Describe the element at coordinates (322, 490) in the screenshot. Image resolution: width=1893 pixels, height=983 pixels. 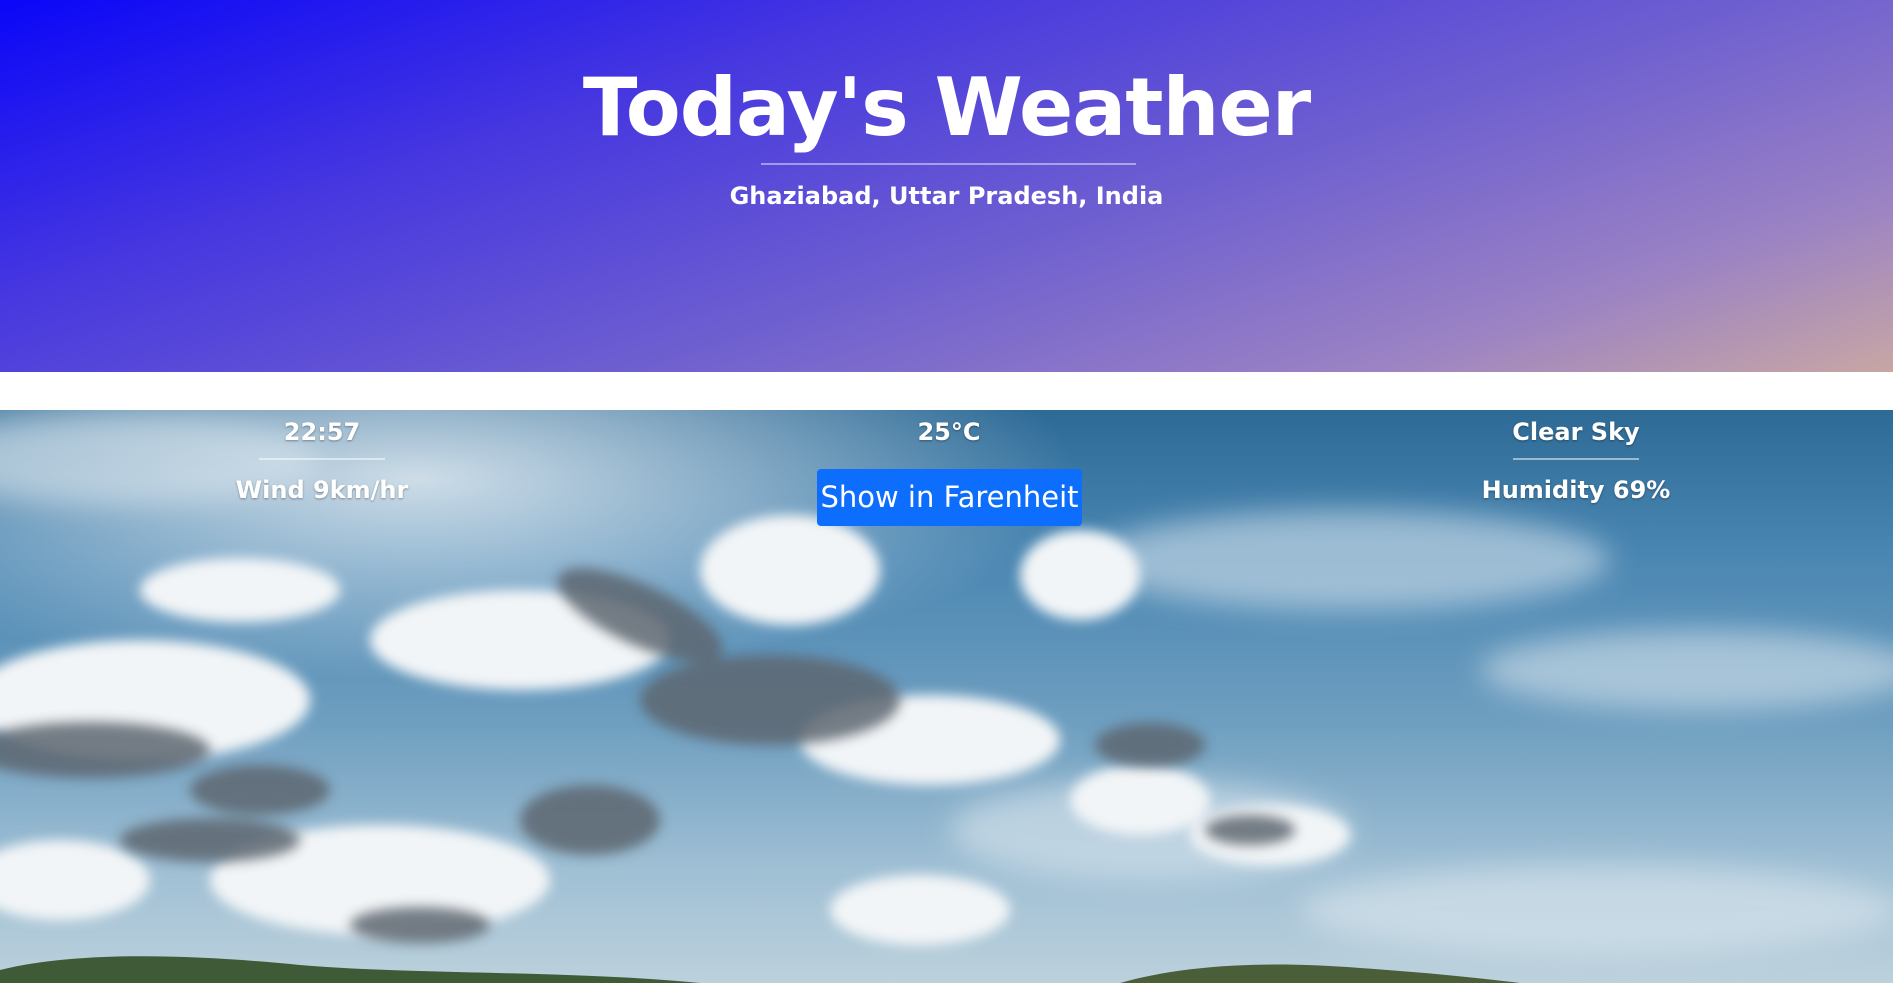
I see `wind-label: Wind 9km/hr` at that location.